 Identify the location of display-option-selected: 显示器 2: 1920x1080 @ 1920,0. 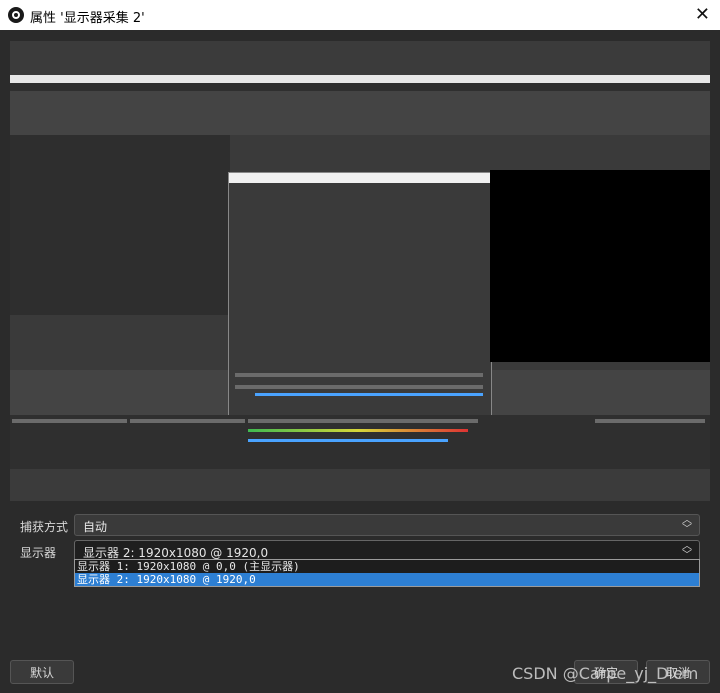
(387, 579).